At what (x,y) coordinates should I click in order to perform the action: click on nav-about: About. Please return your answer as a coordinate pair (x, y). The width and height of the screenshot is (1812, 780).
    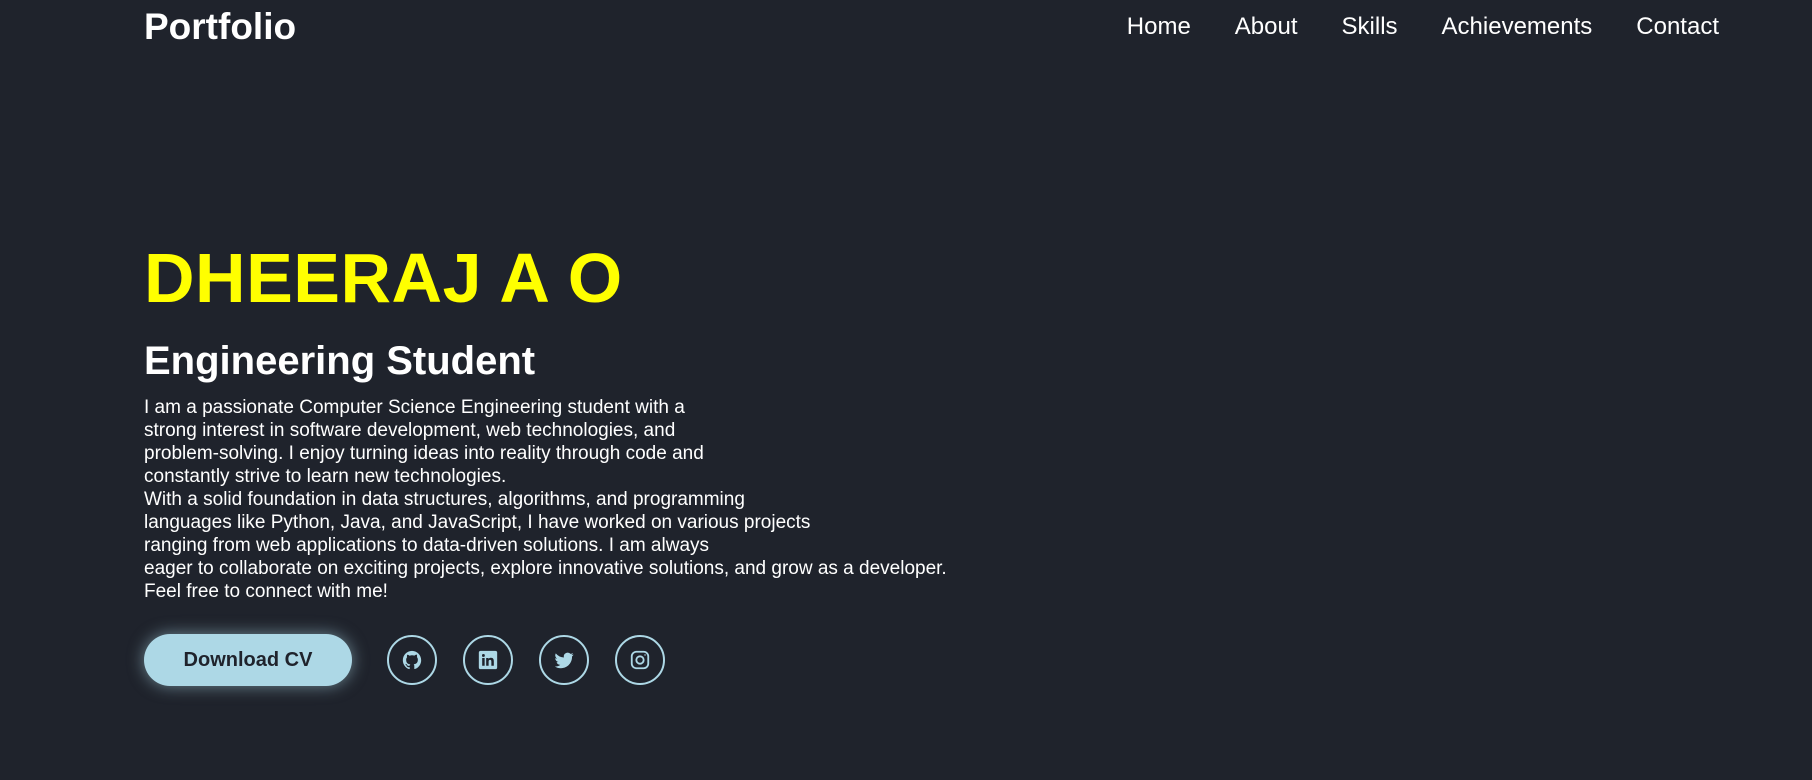
    Looking at the image, I should click on (1266, 27).